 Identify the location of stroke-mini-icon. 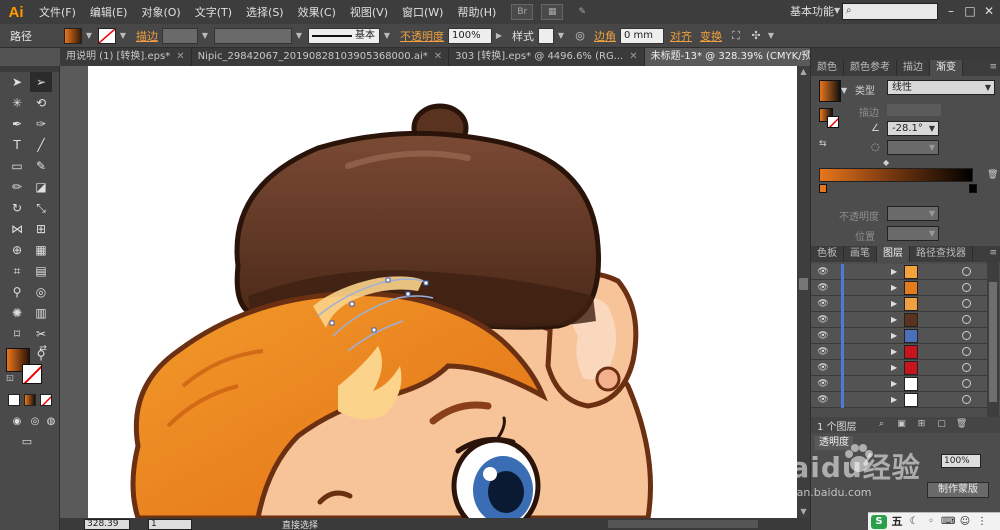
(833, 122).